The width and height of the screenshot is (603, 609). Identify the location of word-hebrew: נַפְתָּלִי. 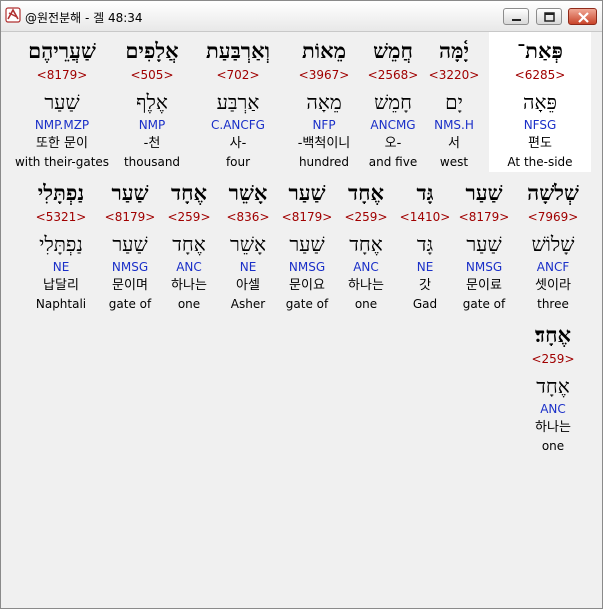
(61, 192).